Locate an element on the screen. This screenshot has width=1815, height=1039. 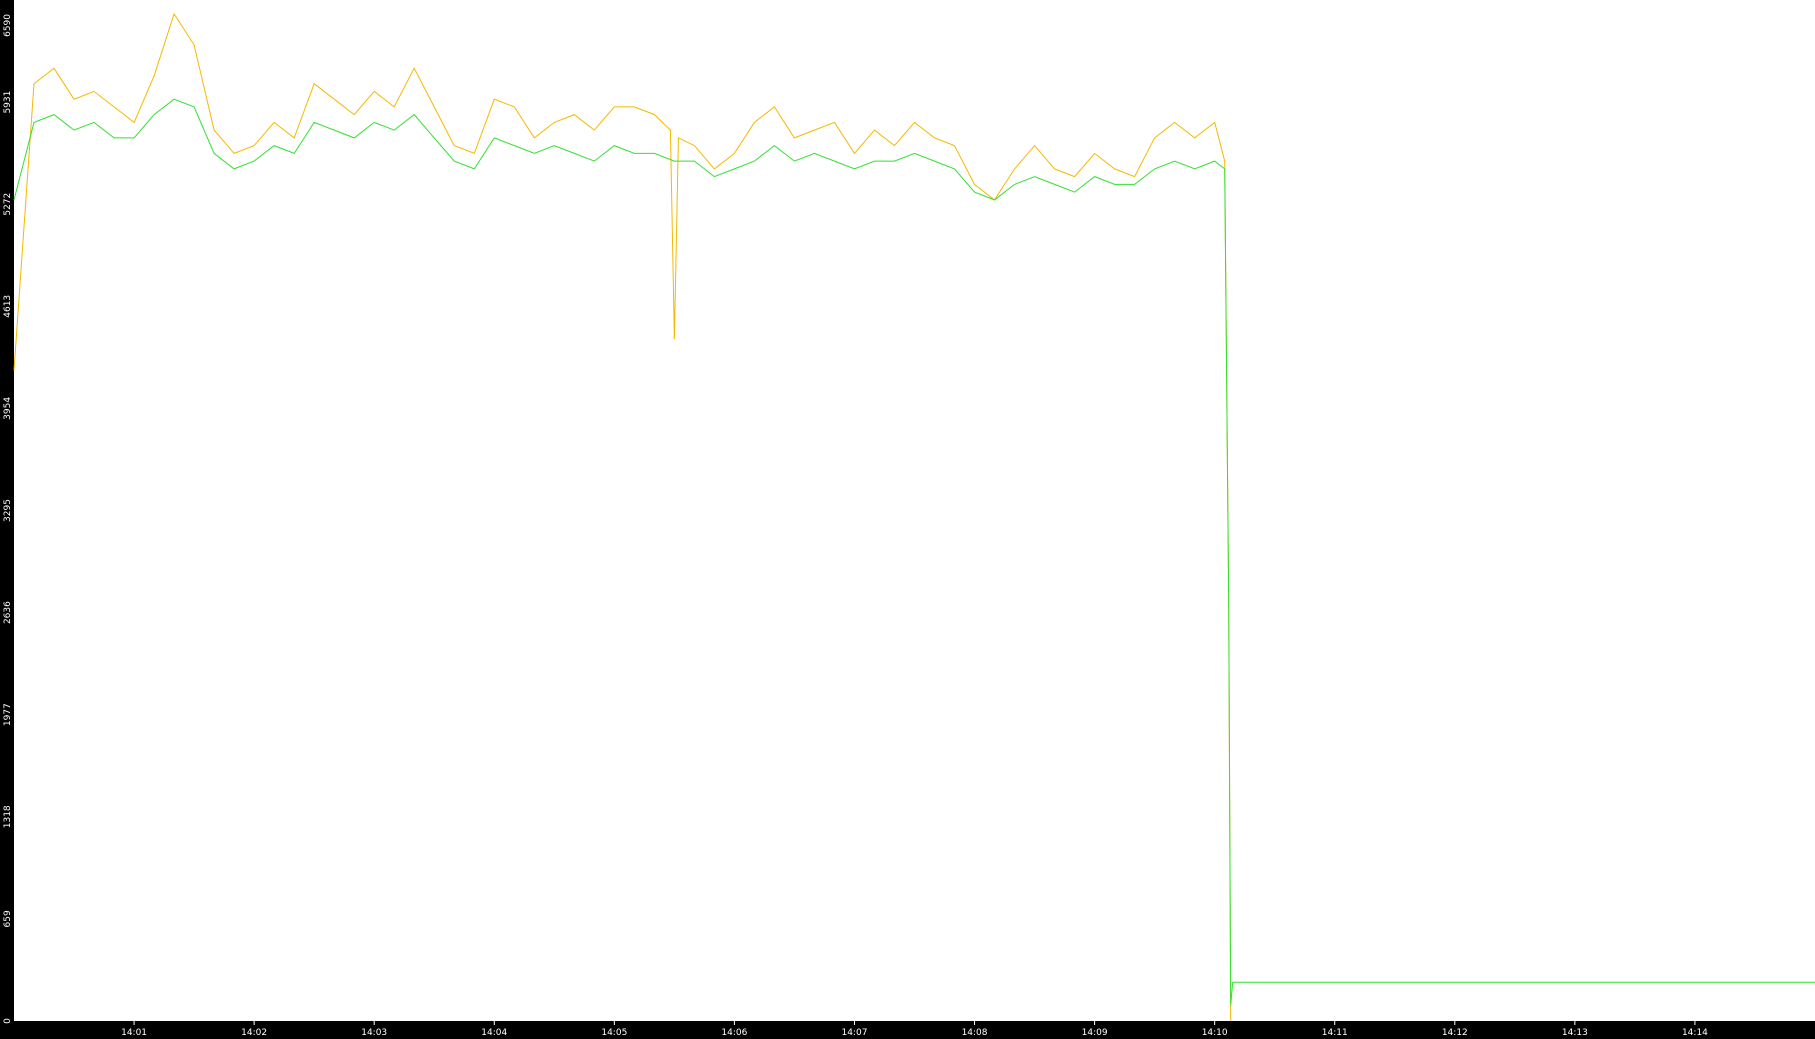
y-tick-label: 2636 is located at coordinates (8, 612).